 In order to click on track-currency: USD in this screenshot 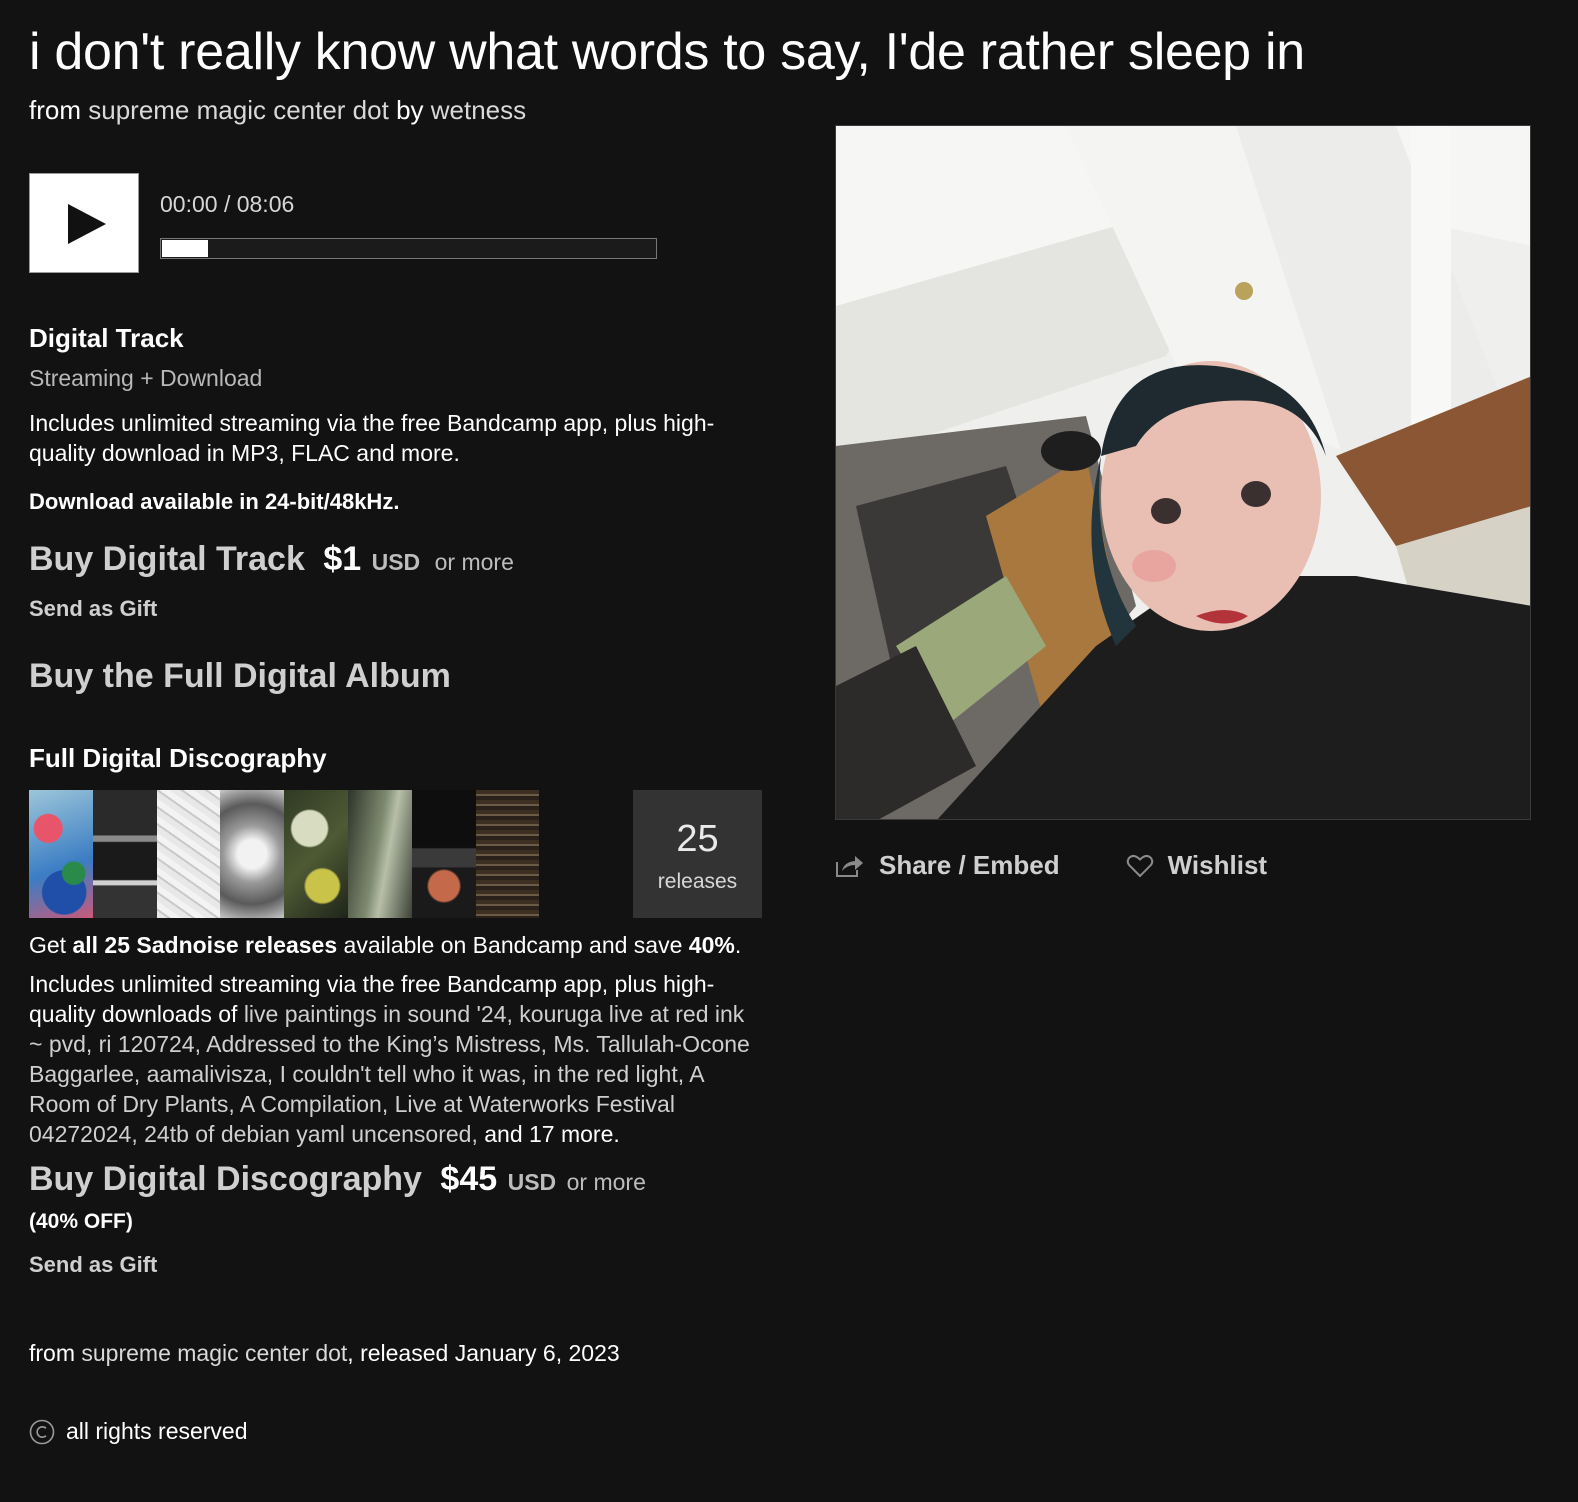, I will do `click(396, 562)`.